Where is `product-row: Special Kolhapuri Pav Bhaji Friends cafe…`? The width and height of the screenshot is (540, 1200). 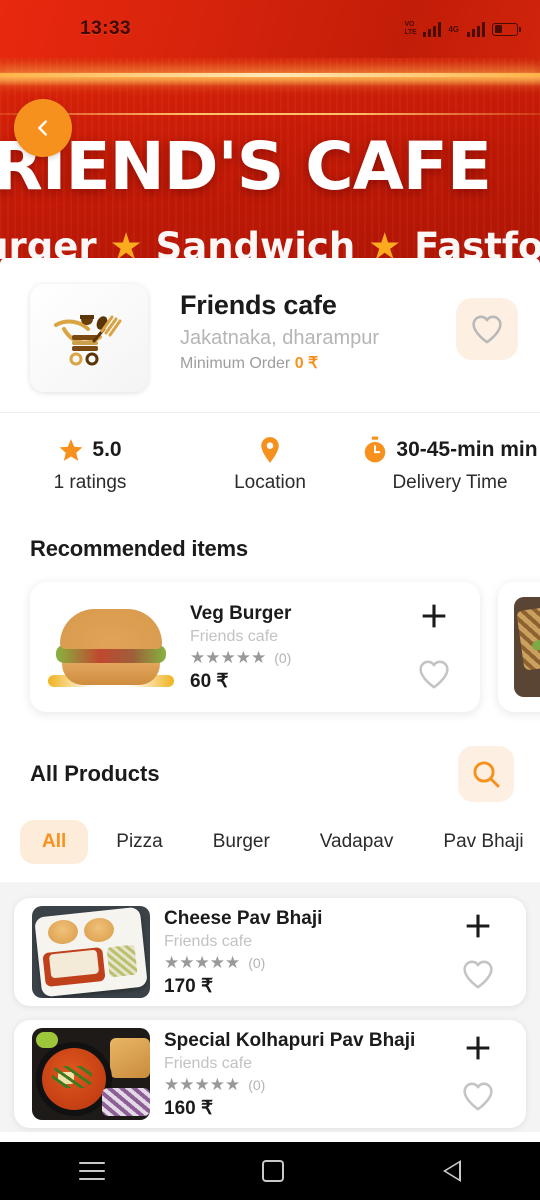 product-row: Special Kolhapuri Pav Bhaji Friends cafe… is located at coordinates (270, 1074).